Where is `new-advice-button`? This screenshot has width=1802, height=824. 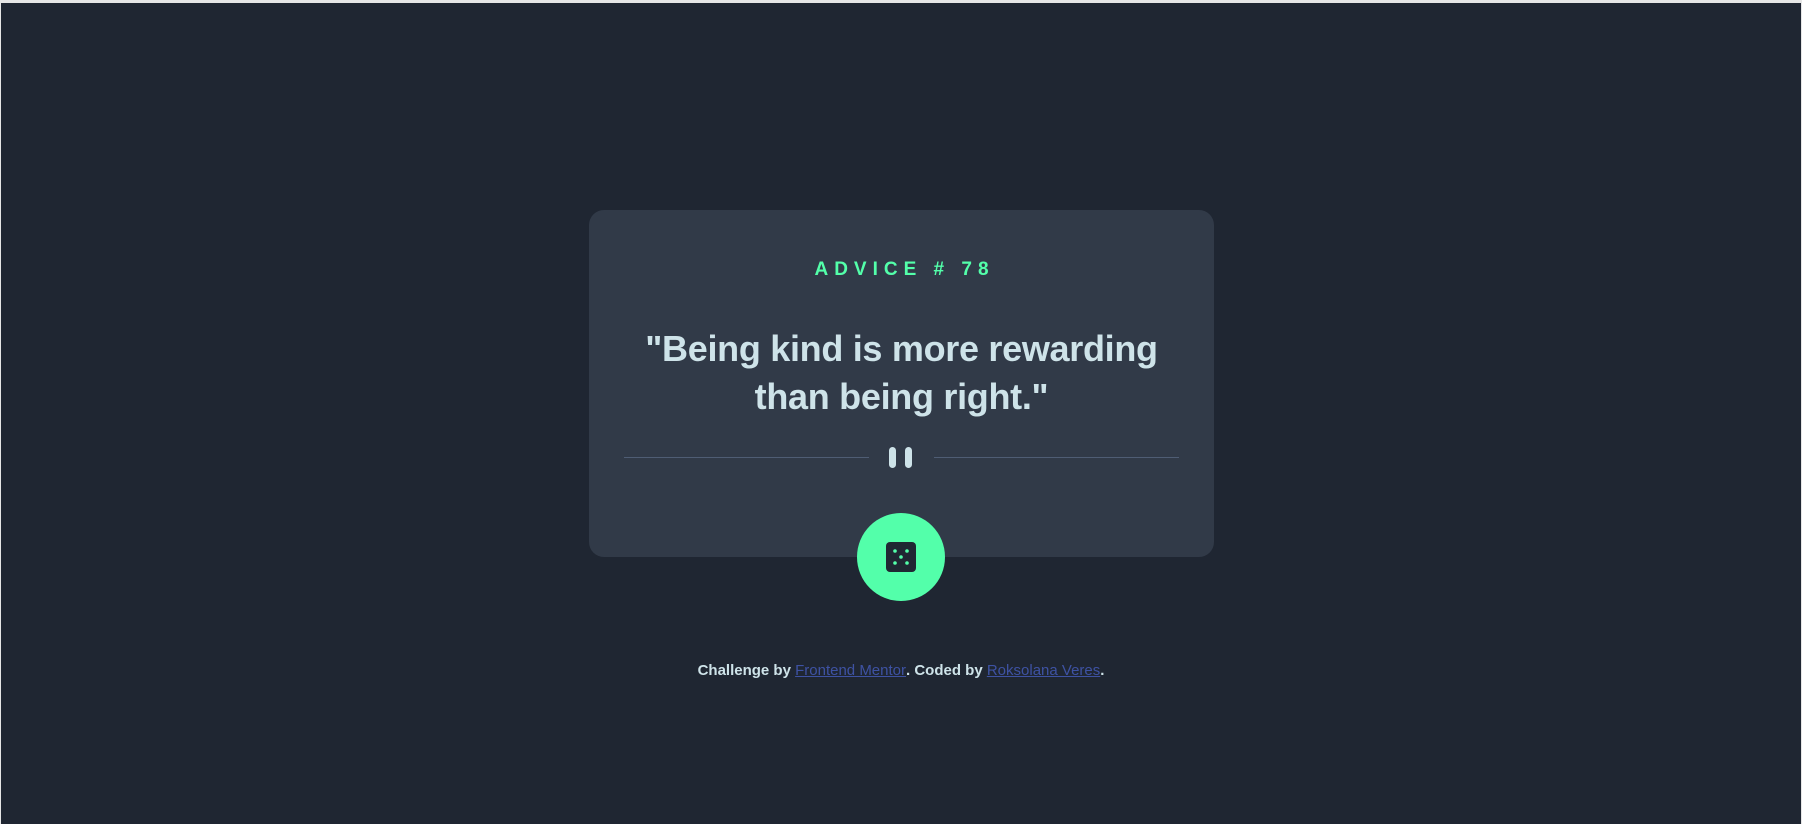
new-advice-button is located at coordinates (901, 557).